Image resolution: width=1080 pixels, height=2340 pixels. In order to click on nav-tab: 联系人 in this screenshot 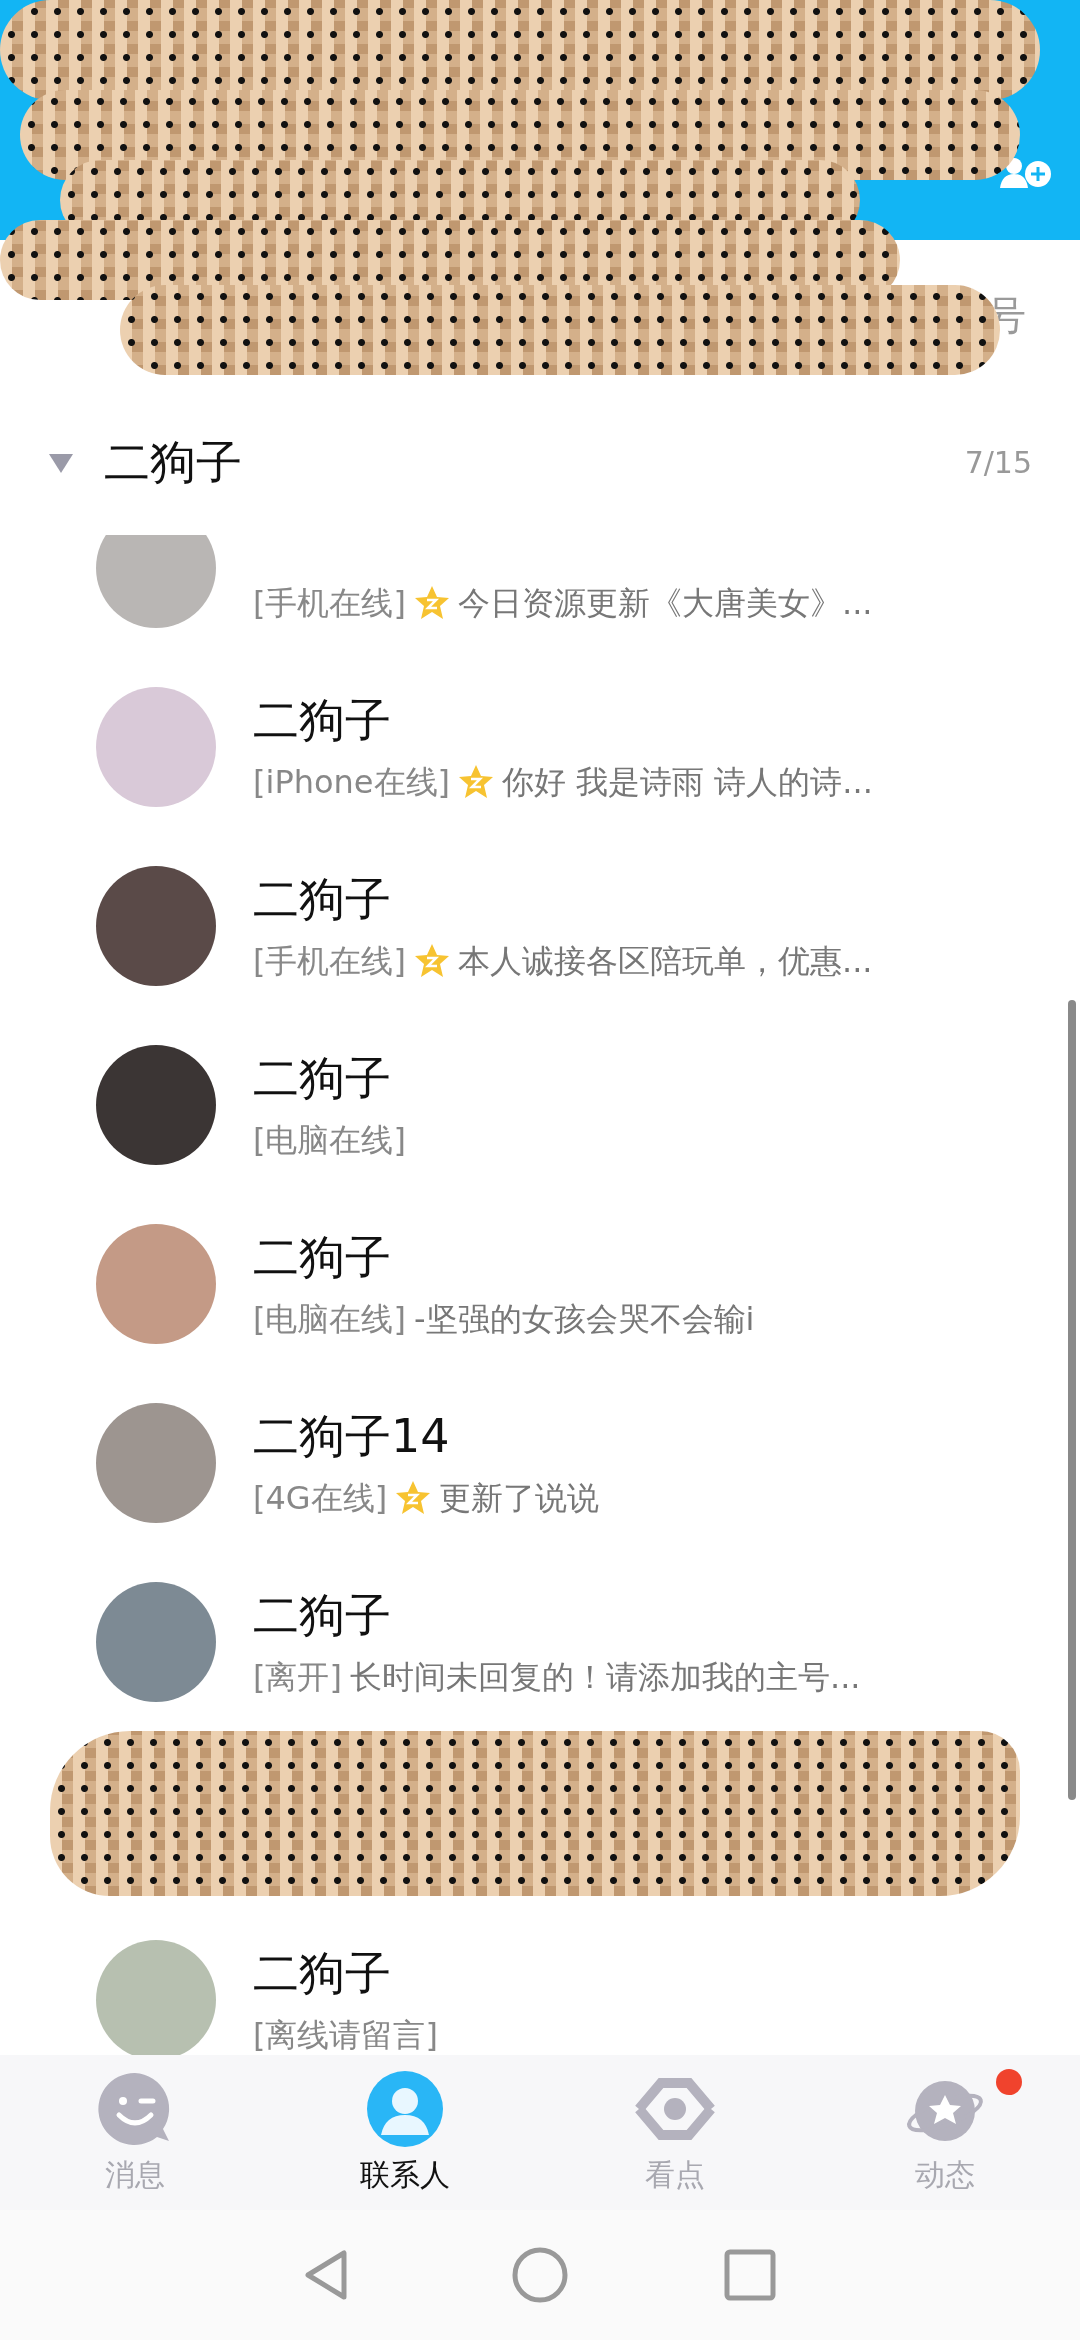, I will do `click(405, 2132)`.